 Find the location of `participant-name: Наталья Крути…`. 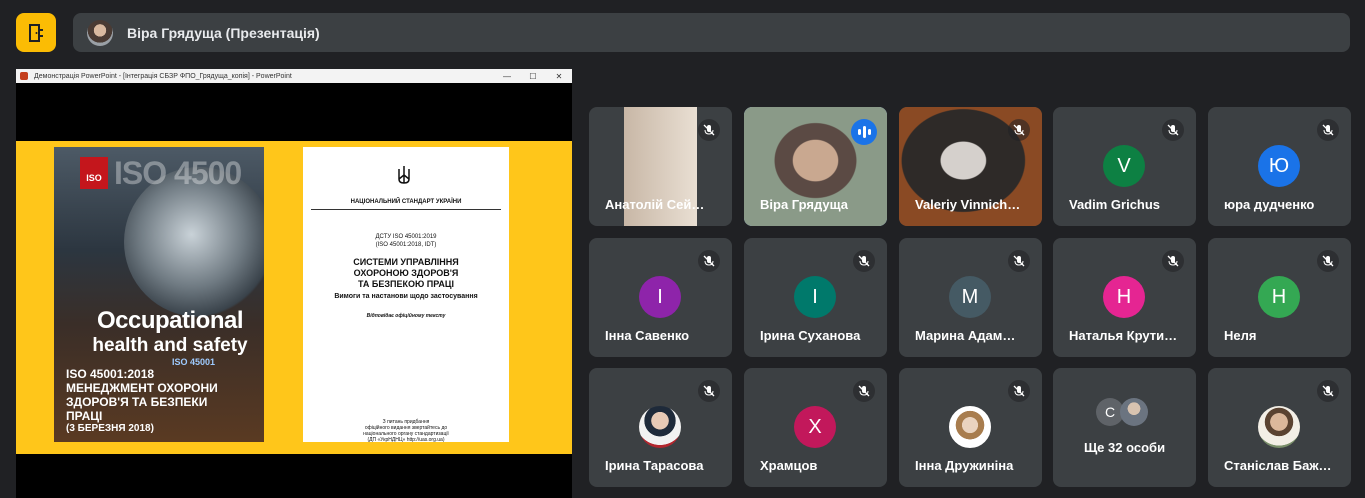

participant-name: Наталья Крути… is located at coordinates (1123, 335).